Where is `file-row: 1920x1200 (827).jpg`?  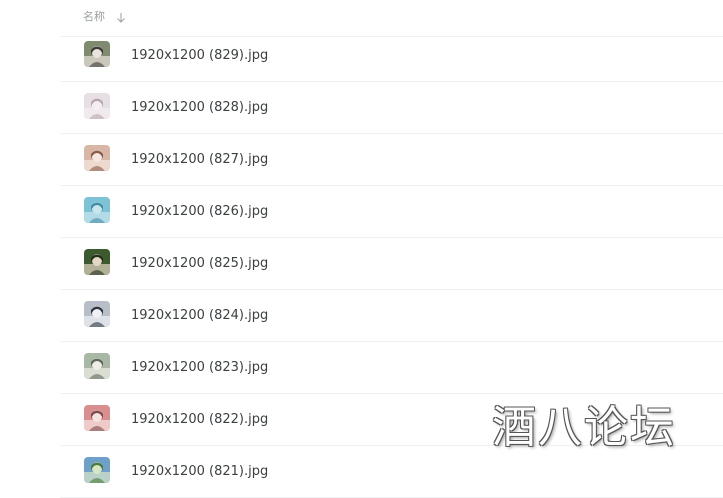
file-row: 1920x1200 (827).jpg is located at coordinates (391, 160).